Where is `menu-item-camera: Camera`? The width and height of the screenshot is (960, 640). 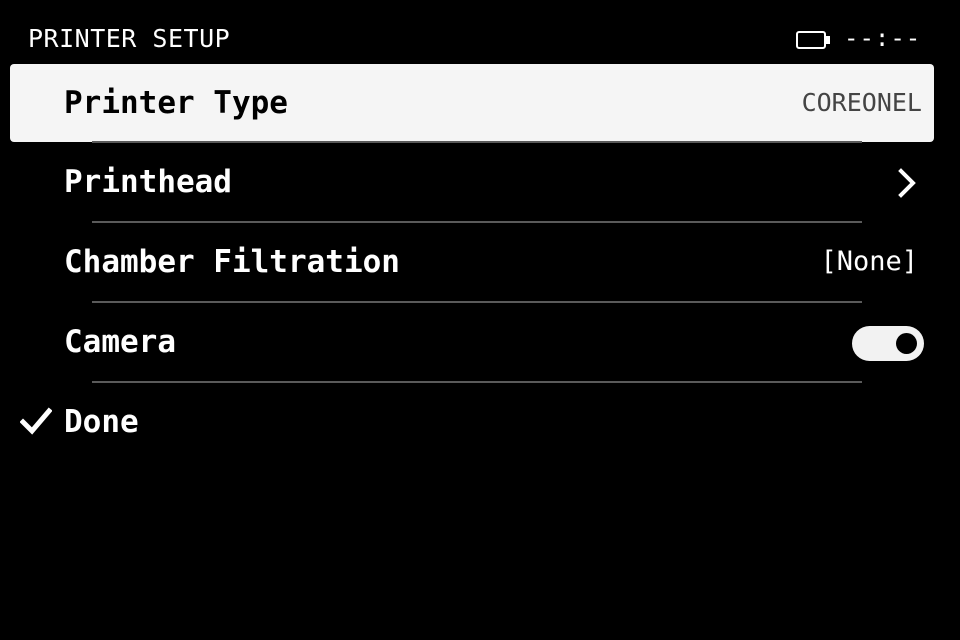 menu-item-camera: Camera is located at coordinates (480, 342).